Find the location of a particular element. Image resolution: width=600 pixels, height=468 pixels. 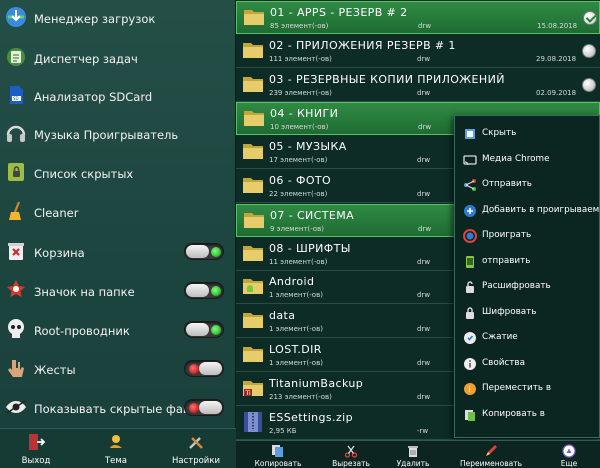

headphones-icon is located at coordinates (16, 133).